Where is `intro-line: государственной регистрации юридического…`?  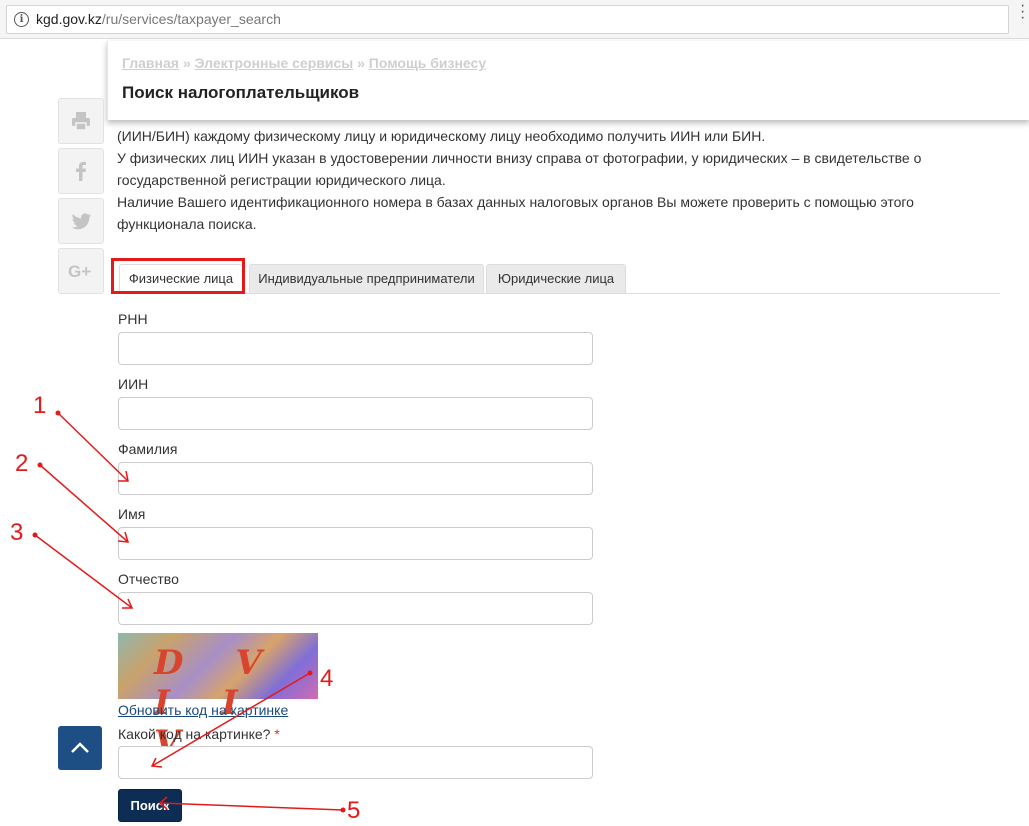
intro-line: государственной регистрации юридического… is located at coordinates (281, 180).